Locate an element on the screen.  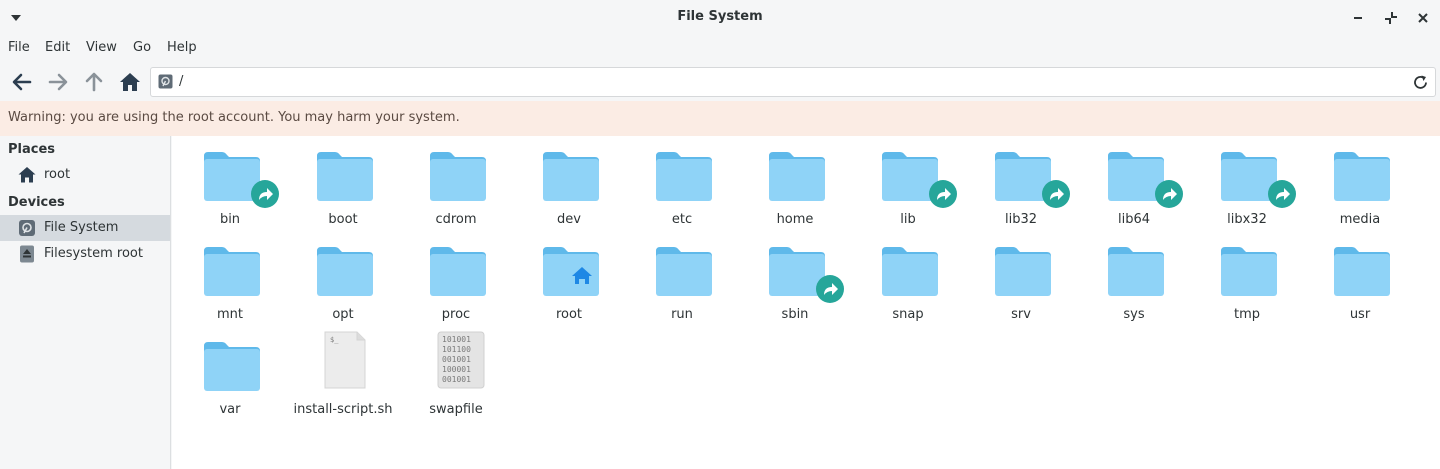
file-item-run: run is located at coordinates (682, 276).